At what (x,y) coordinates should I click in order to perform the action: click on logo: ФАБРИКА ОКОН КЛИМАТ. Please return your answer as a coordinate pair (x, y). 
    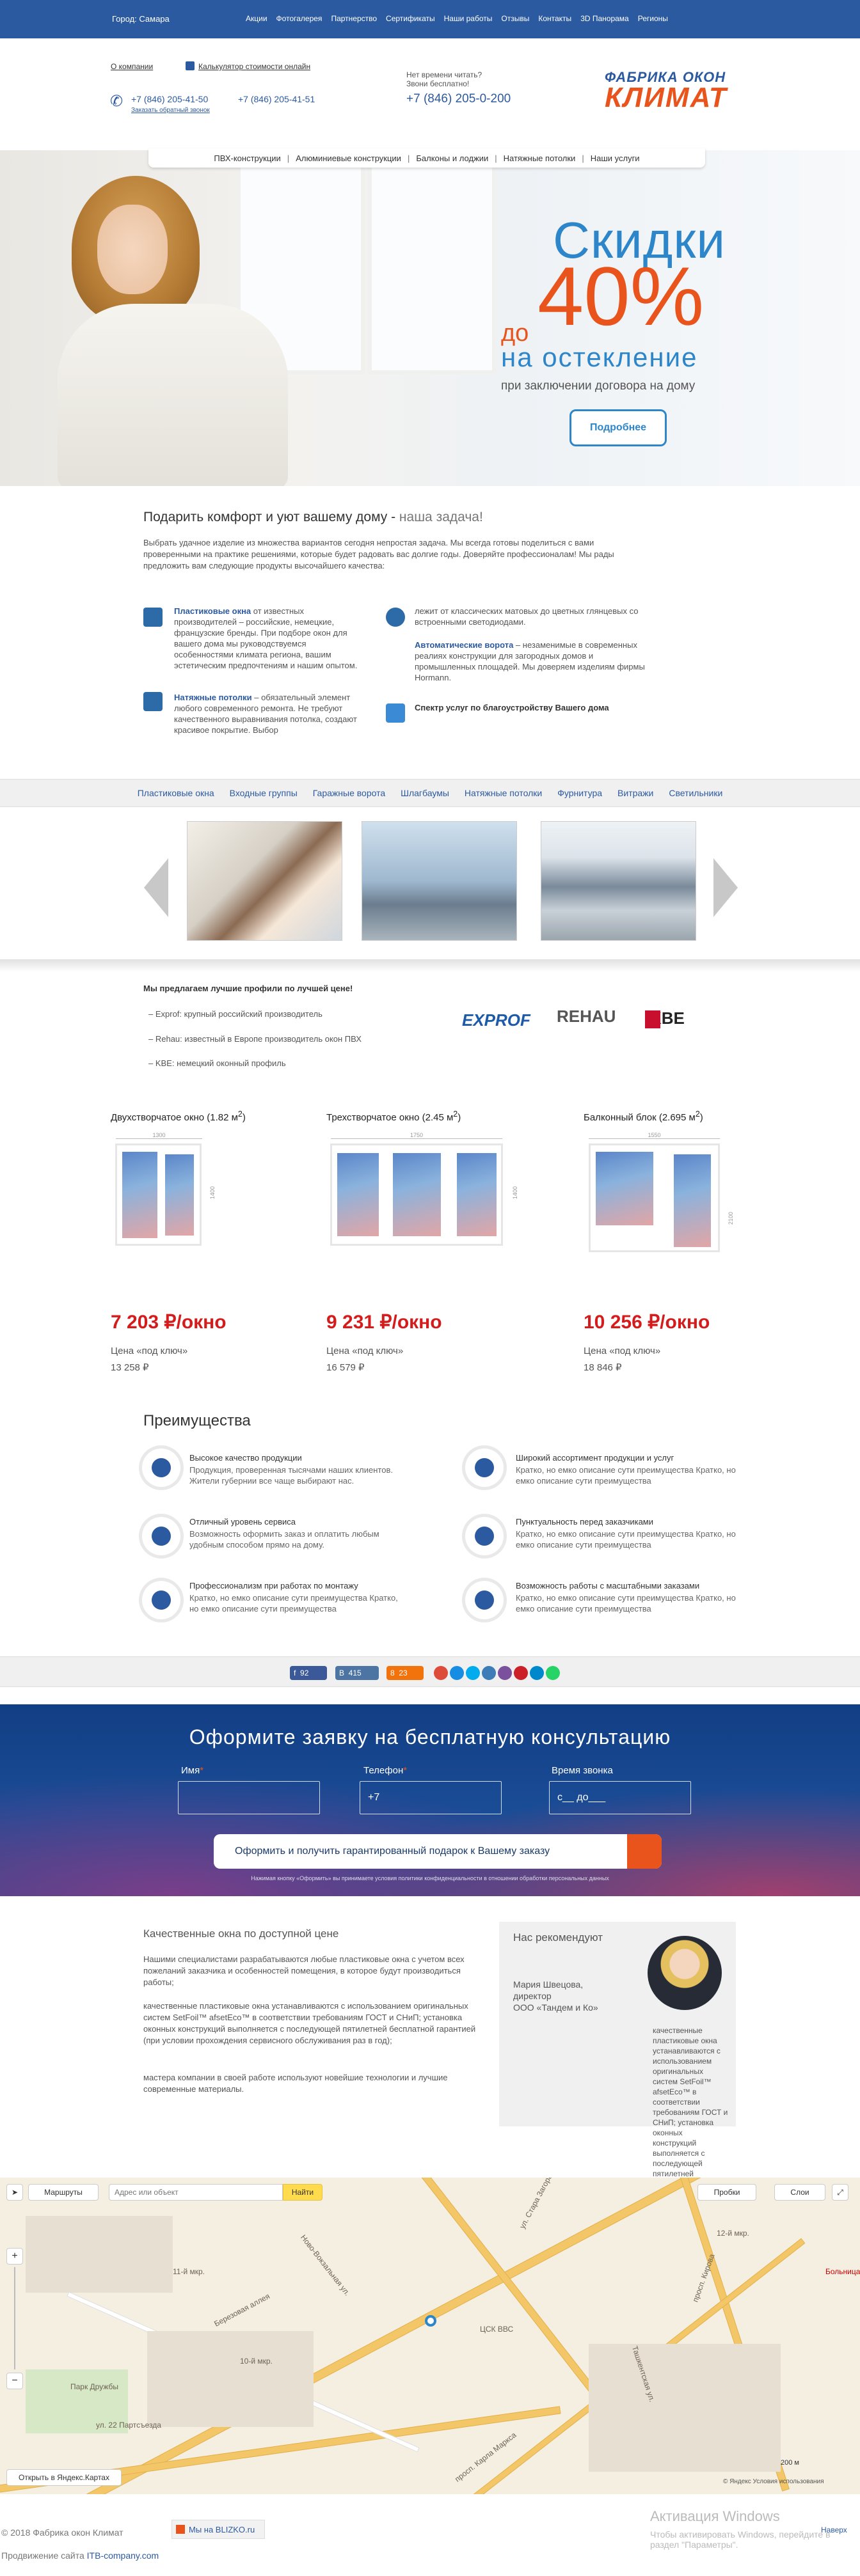
    Looking at the image, I should click on (672, 90).